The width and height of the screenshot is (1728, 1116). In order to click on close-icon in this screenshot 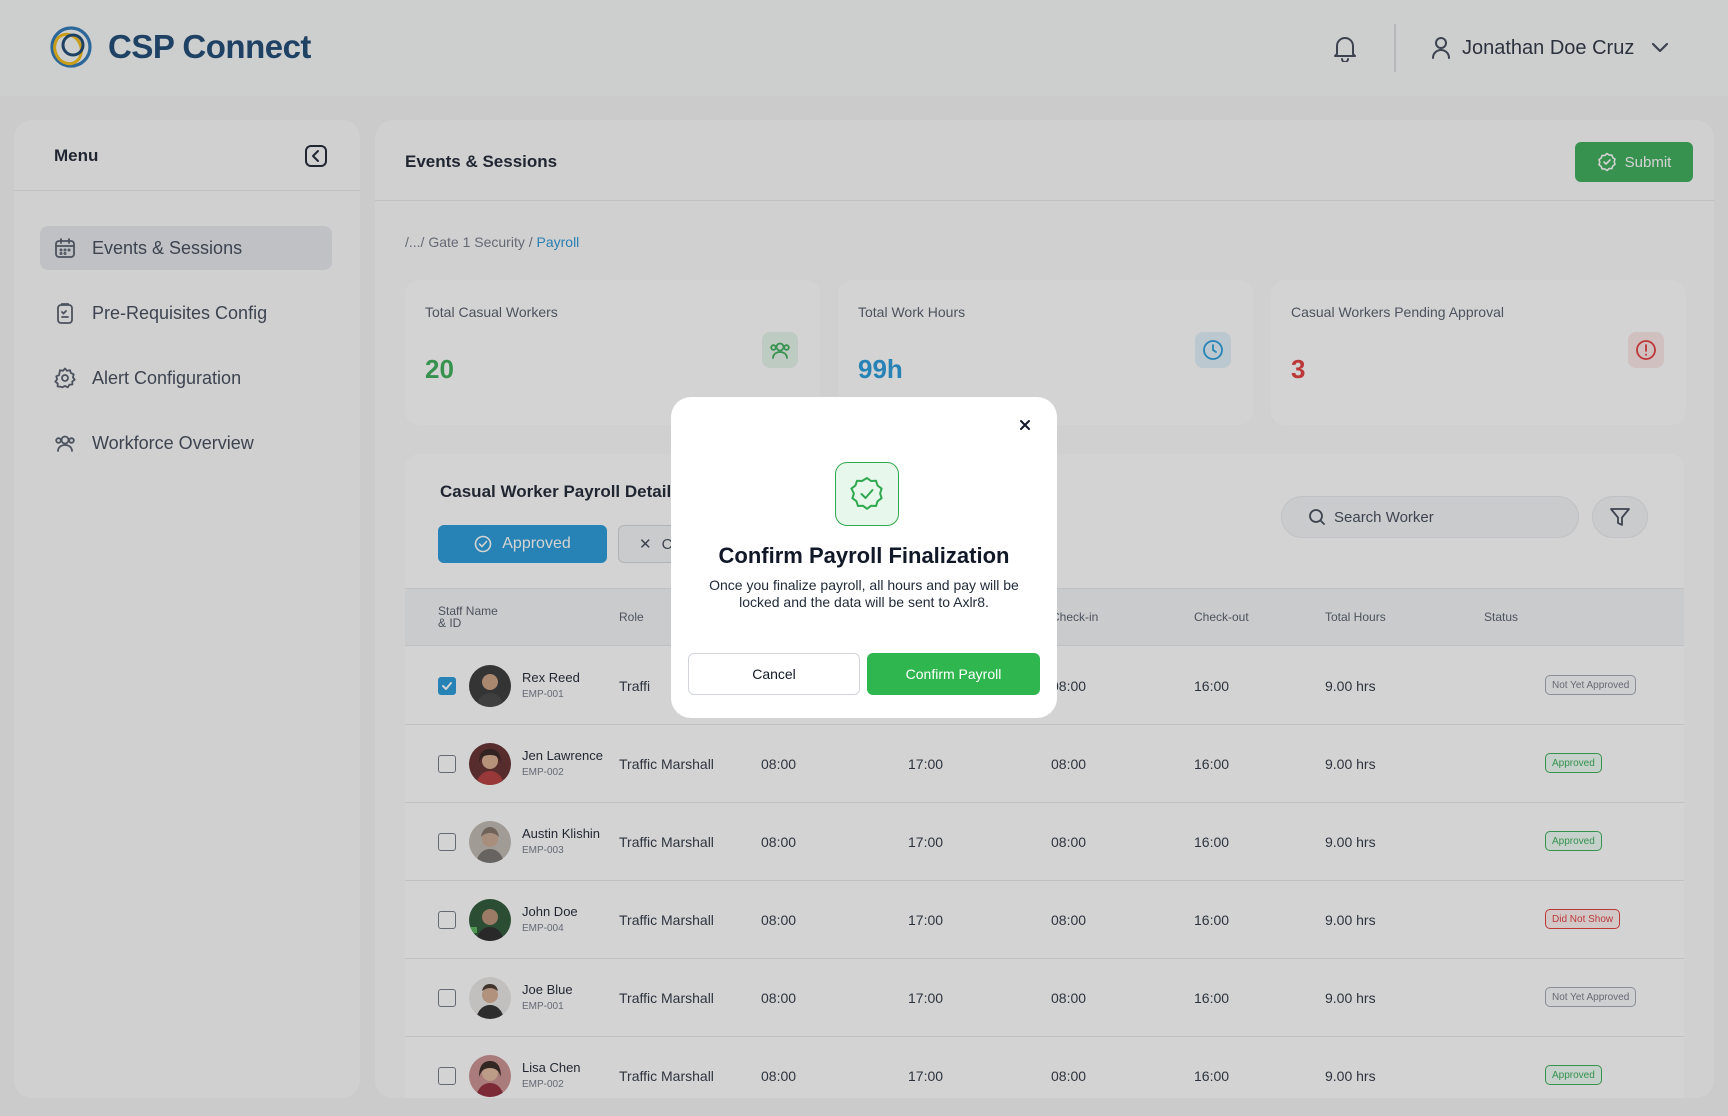, I will do `click(1025, 425)`.